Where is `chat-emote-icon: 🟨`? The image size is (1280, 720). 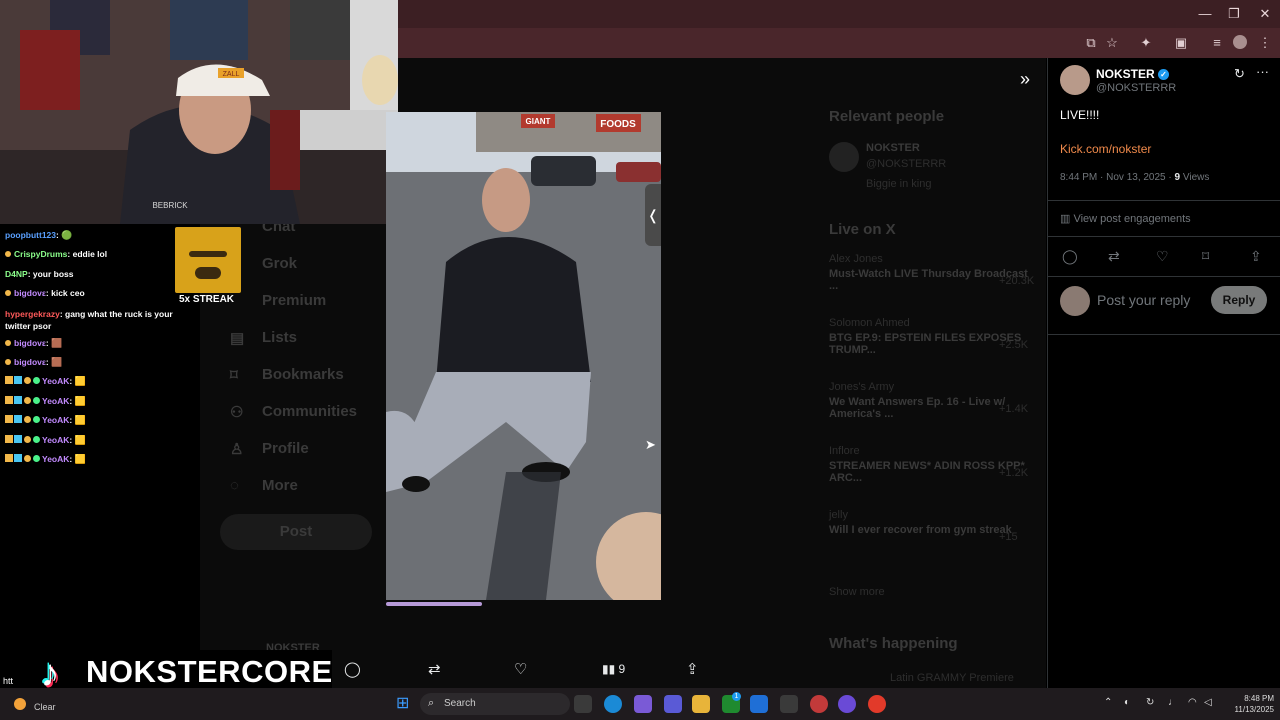
chat-emote-icon: 🟨 is located at coordinates (80, 458).